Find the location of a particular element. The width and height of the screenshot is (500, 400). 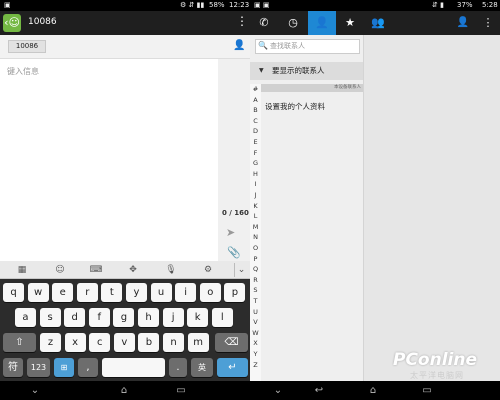

index-letter: R is located at coordinates (255, 280).